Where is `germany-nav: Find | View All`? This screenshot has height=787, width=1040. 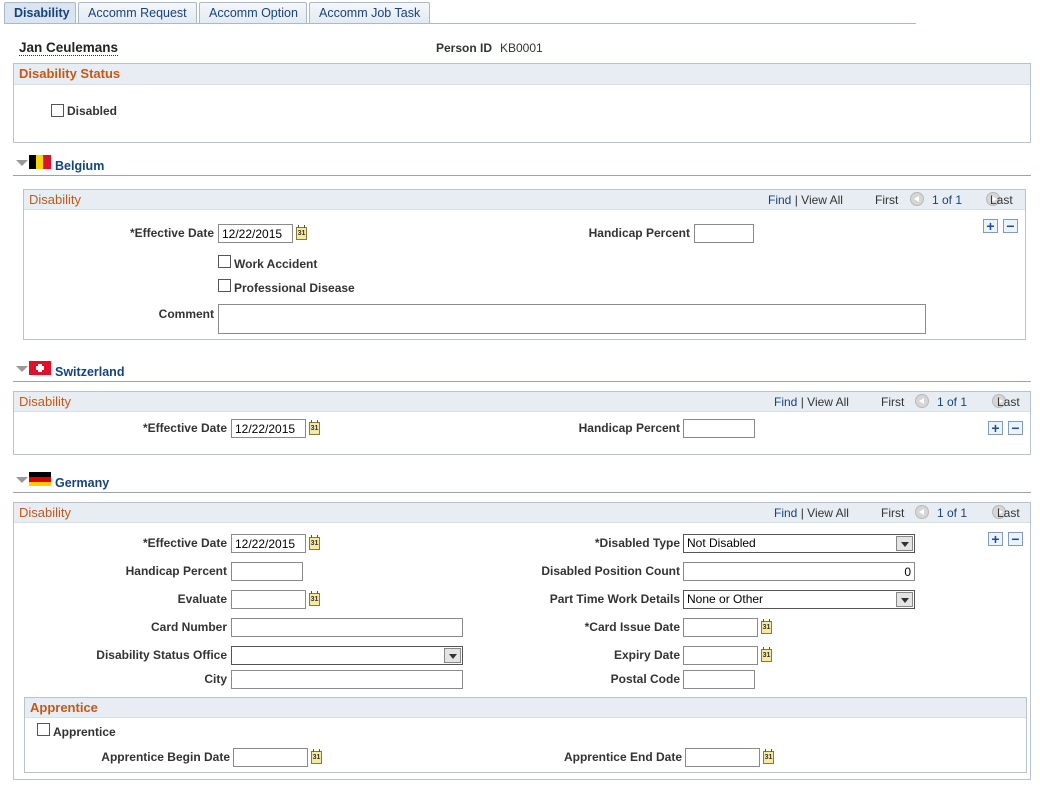
germany-nav: Find | View All is located at coordinates (811, 513).